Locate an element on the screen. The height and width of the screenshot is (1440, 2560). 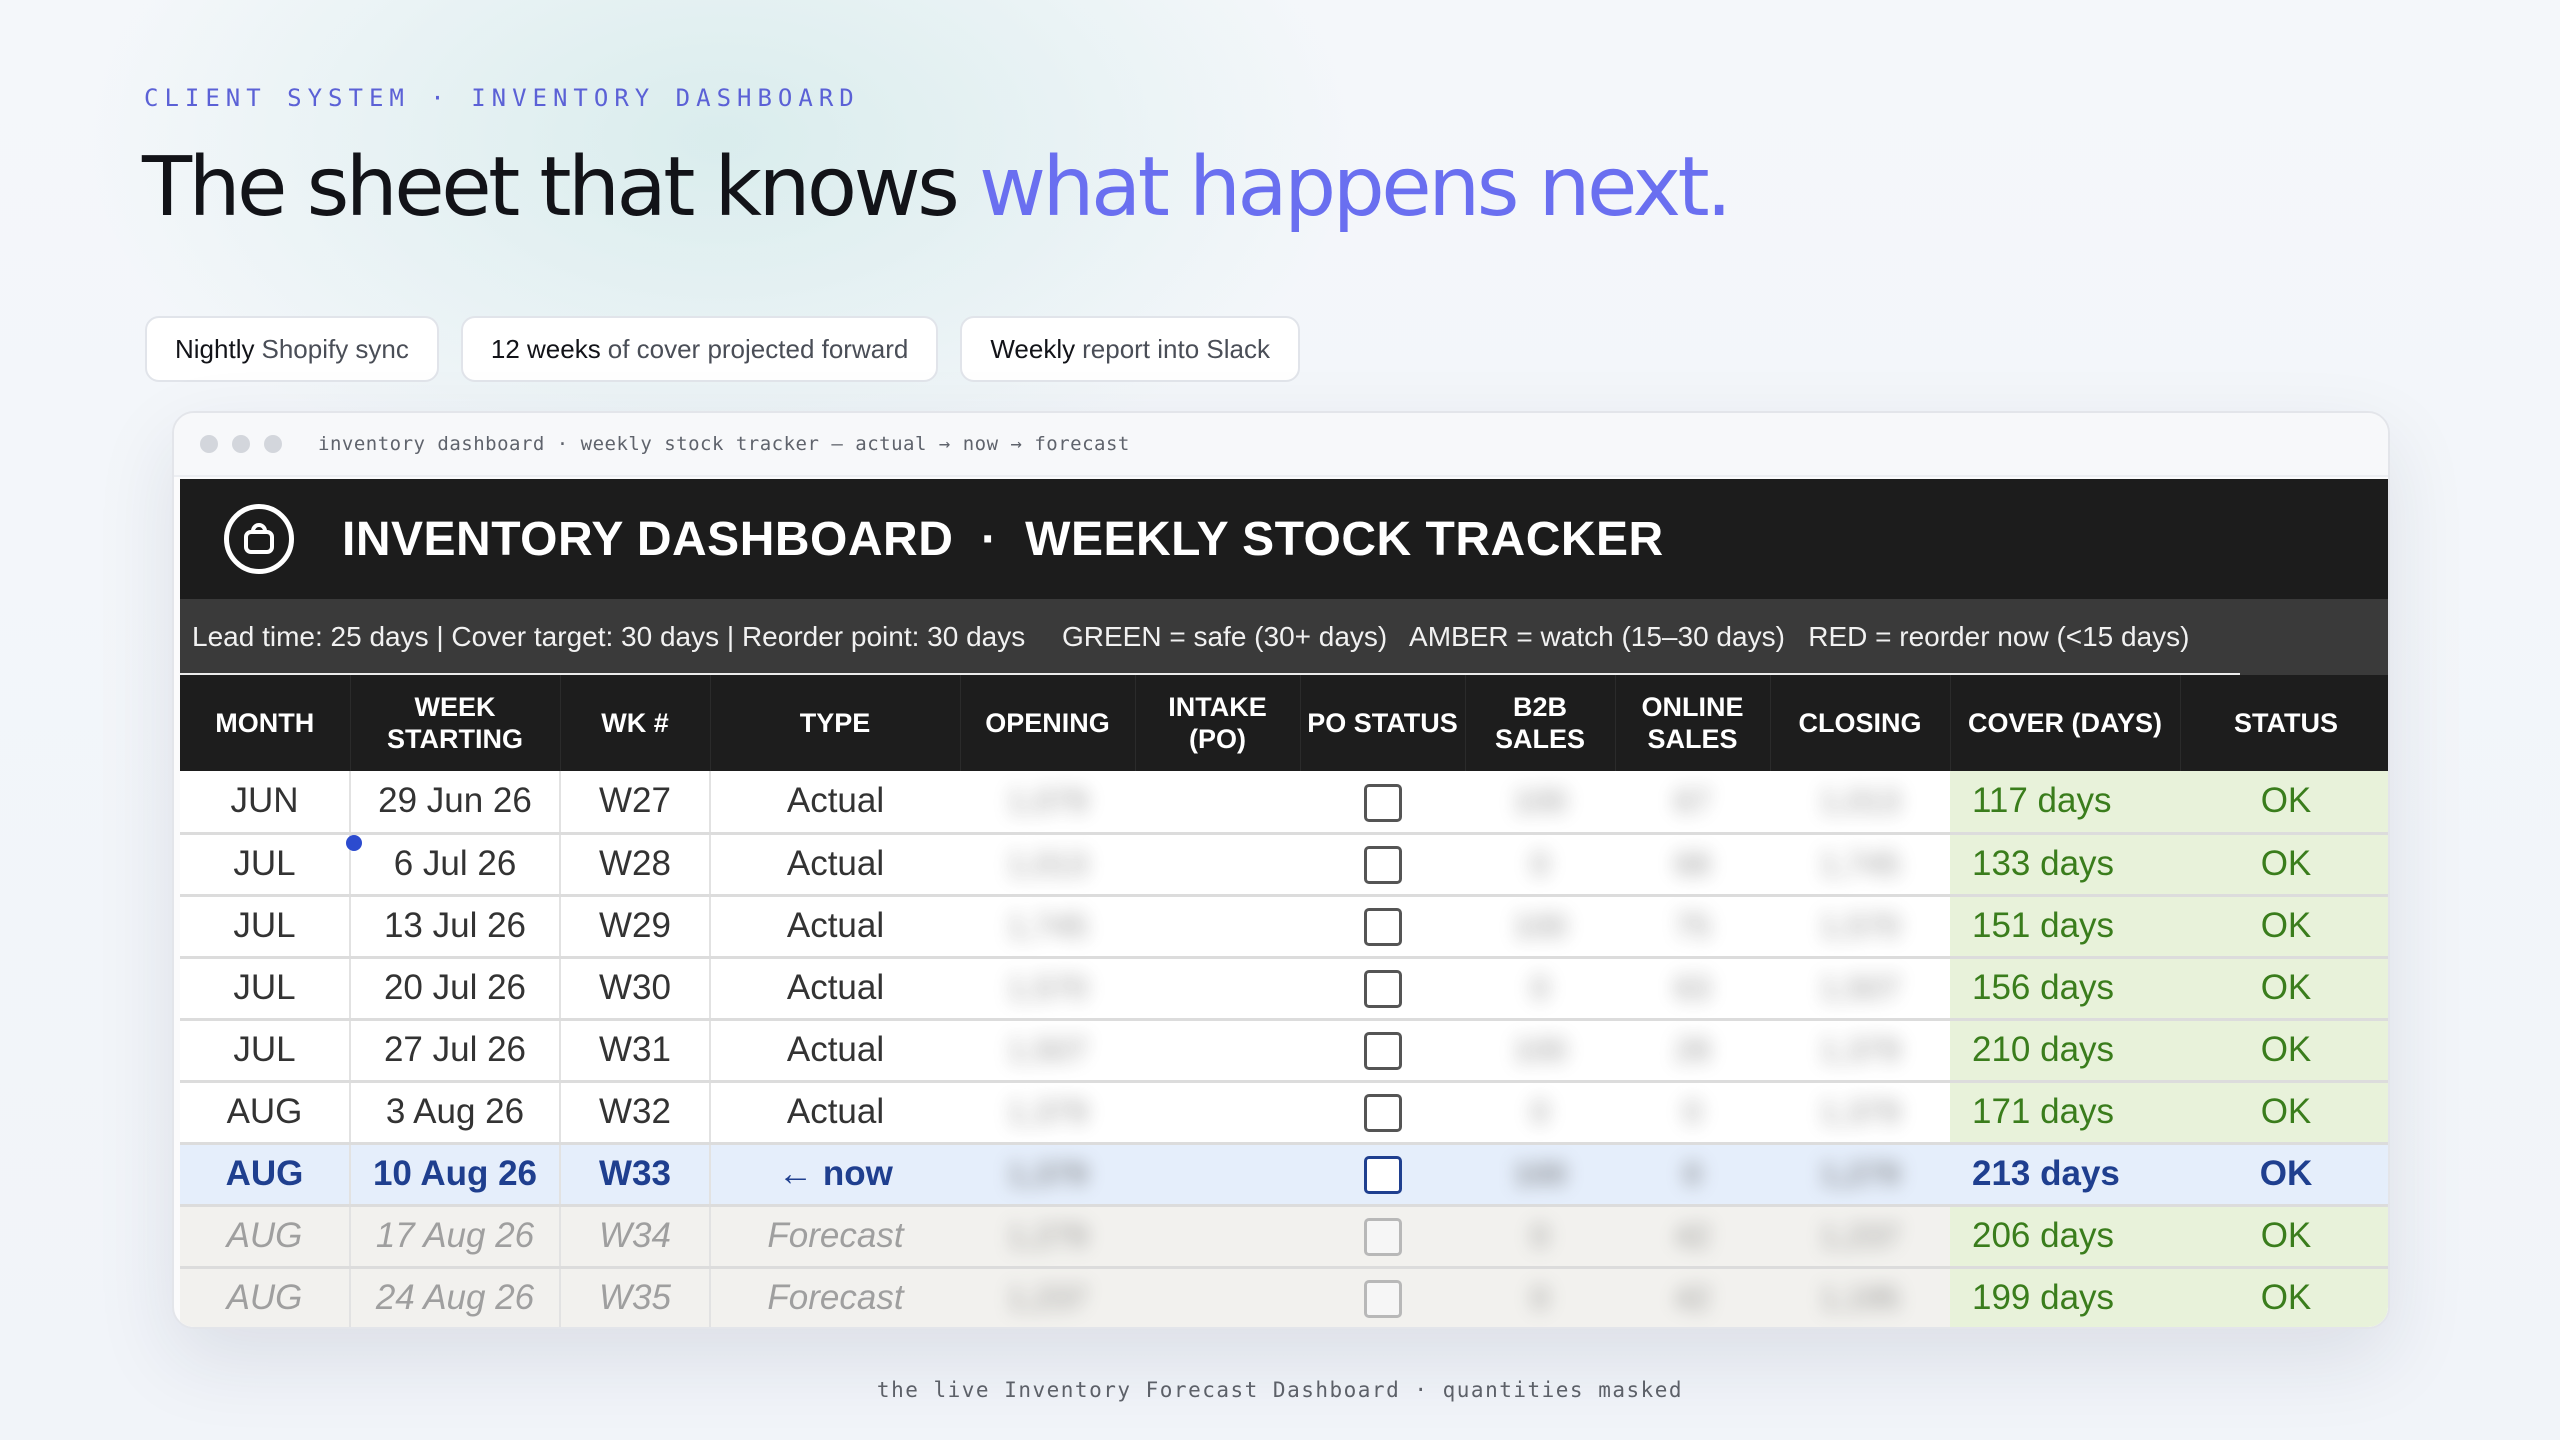
window-minimize-dot is located at coordinates (241, 444).